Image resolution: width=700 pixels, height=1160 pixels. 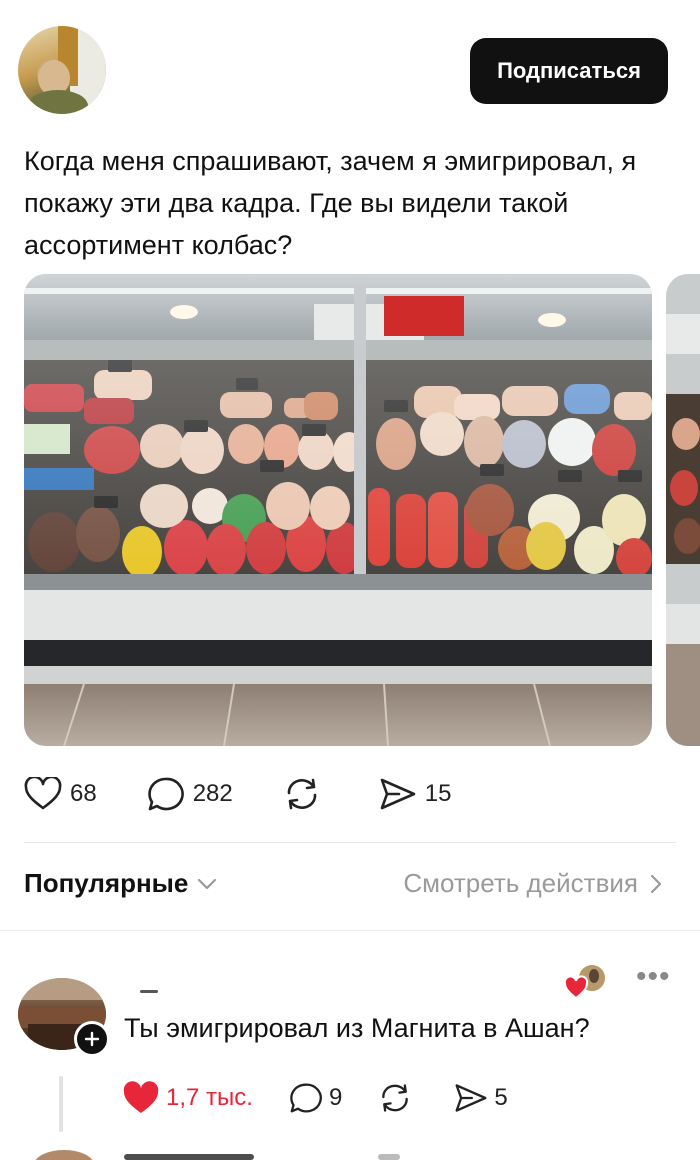 I want to click on author-avatar, so click(x=62, y=70).